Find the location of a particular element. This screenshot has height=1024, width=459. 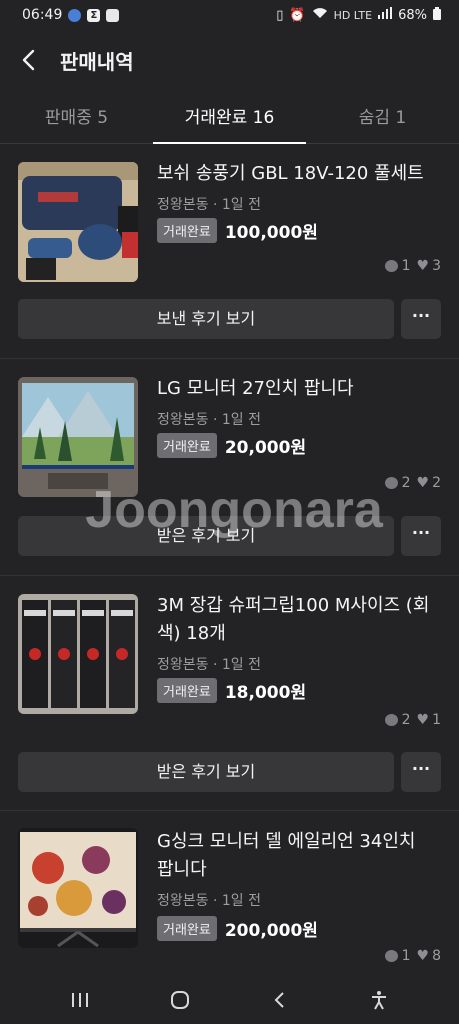

item-title: 3M 장갑 슈퍼그립100 M사이즈 (회색) 18개 is located at coordinates (293, 619).